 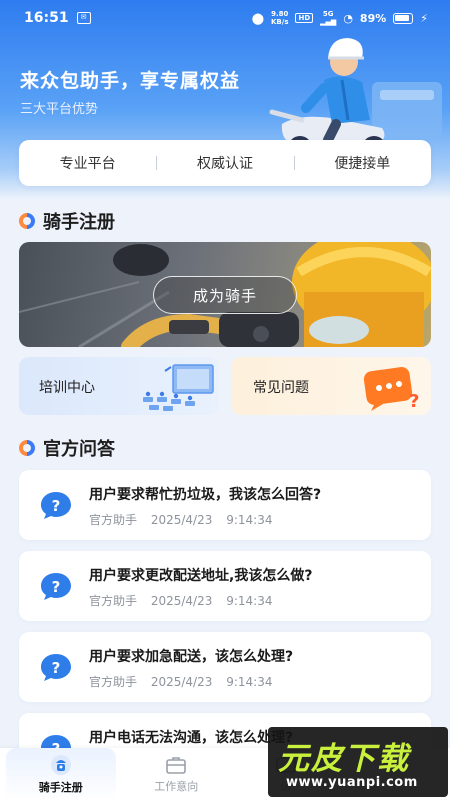 I want to click on qa-section-header: 官方问答, so click(x=67, y=448).